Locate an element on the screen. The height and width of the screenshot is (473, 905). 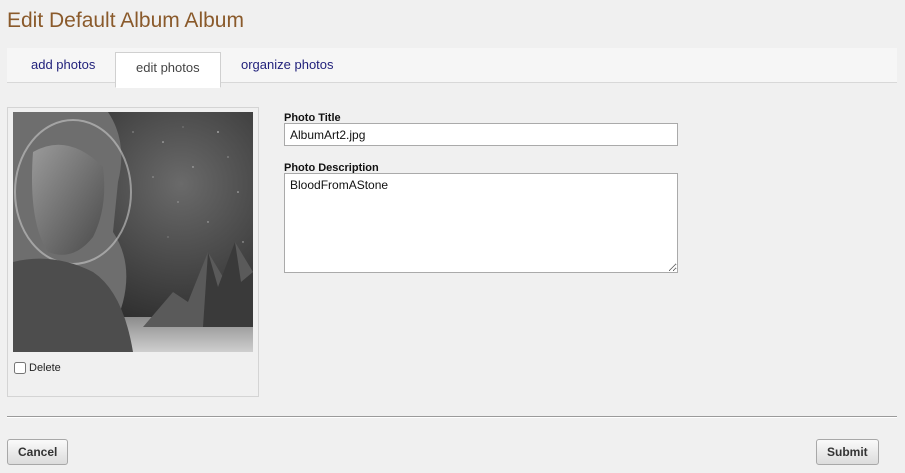
tab-organize-photos: organize photos is located at coordinates (287, 65).